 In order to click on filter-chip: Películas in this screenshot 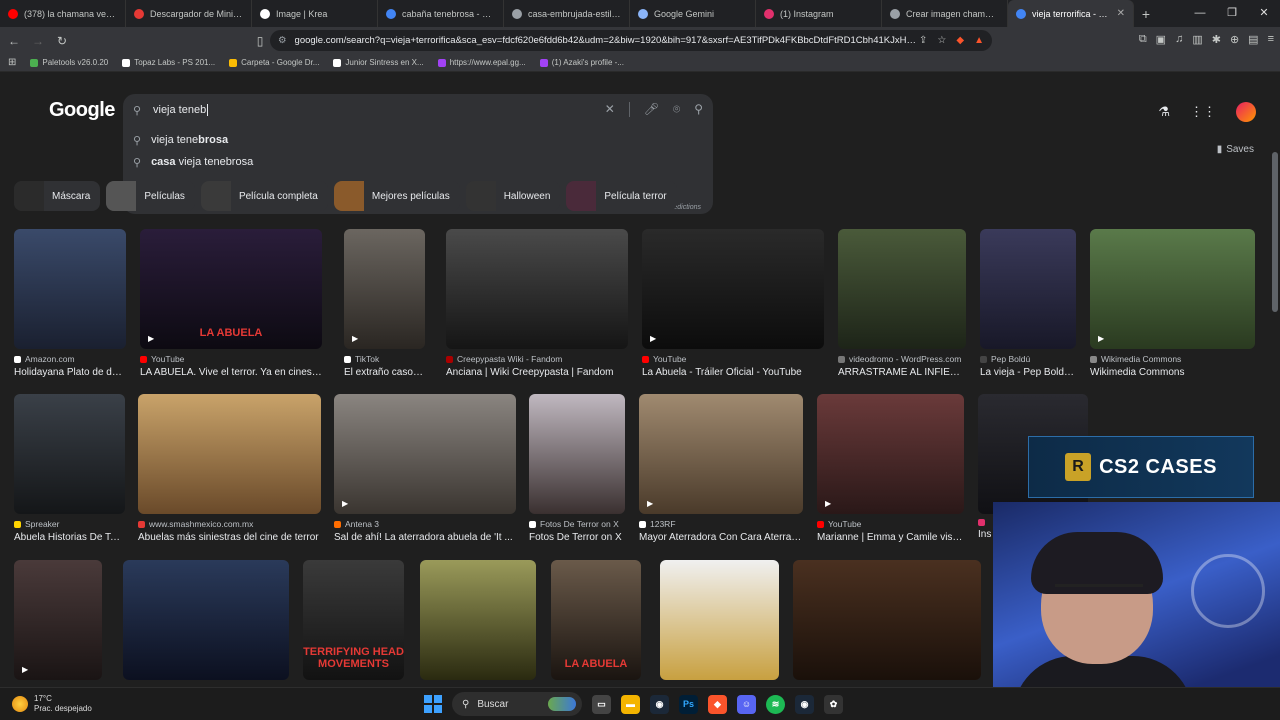, I will do `click(150, 196)`.